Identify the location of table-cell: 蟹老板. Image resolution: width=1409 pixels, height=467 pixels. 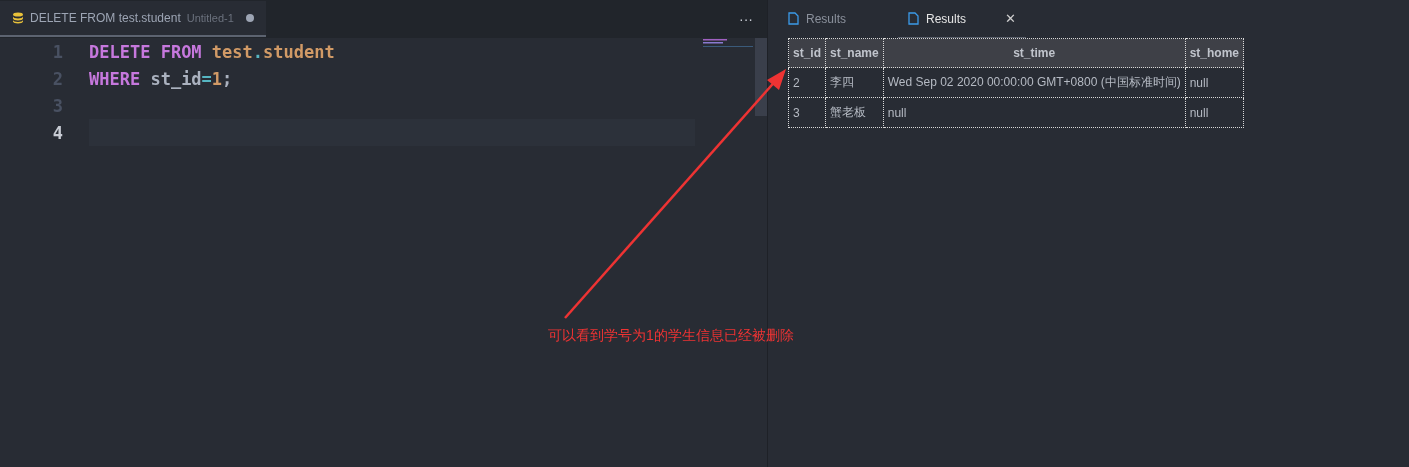
(854, 112).